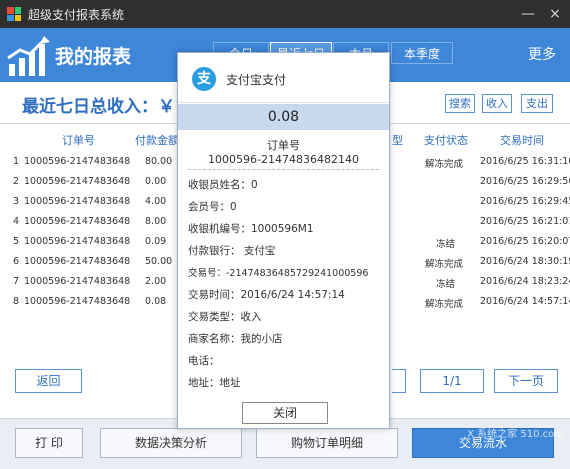 The image size is (570, 469). Describe the element at coordinates (446, 140) in the screenshot. I see `column-status: 支付状态` at that location.